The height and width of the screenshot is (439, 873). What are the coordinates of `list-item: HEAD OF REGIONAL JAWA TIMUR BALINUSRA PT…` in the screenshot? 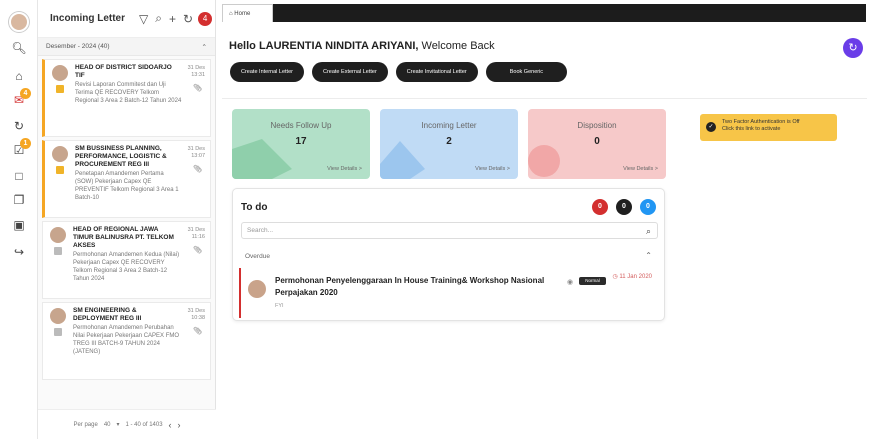 It's located at (126, 260).